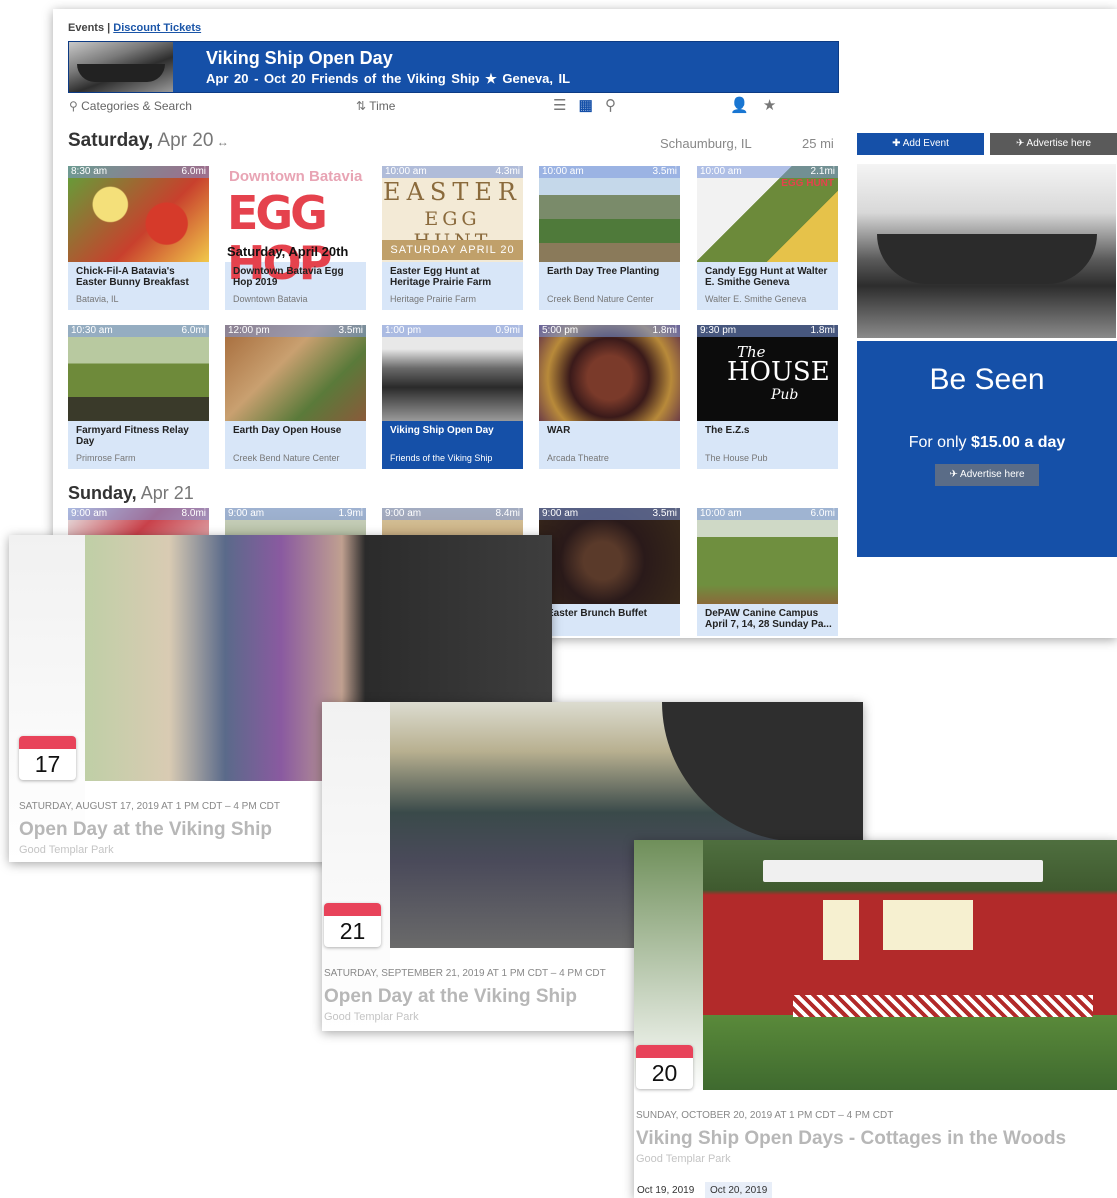 The width and height of the screenshot is (1117, 1198). I want to click on time-sort: ⇅ Time, so click(375, 106).